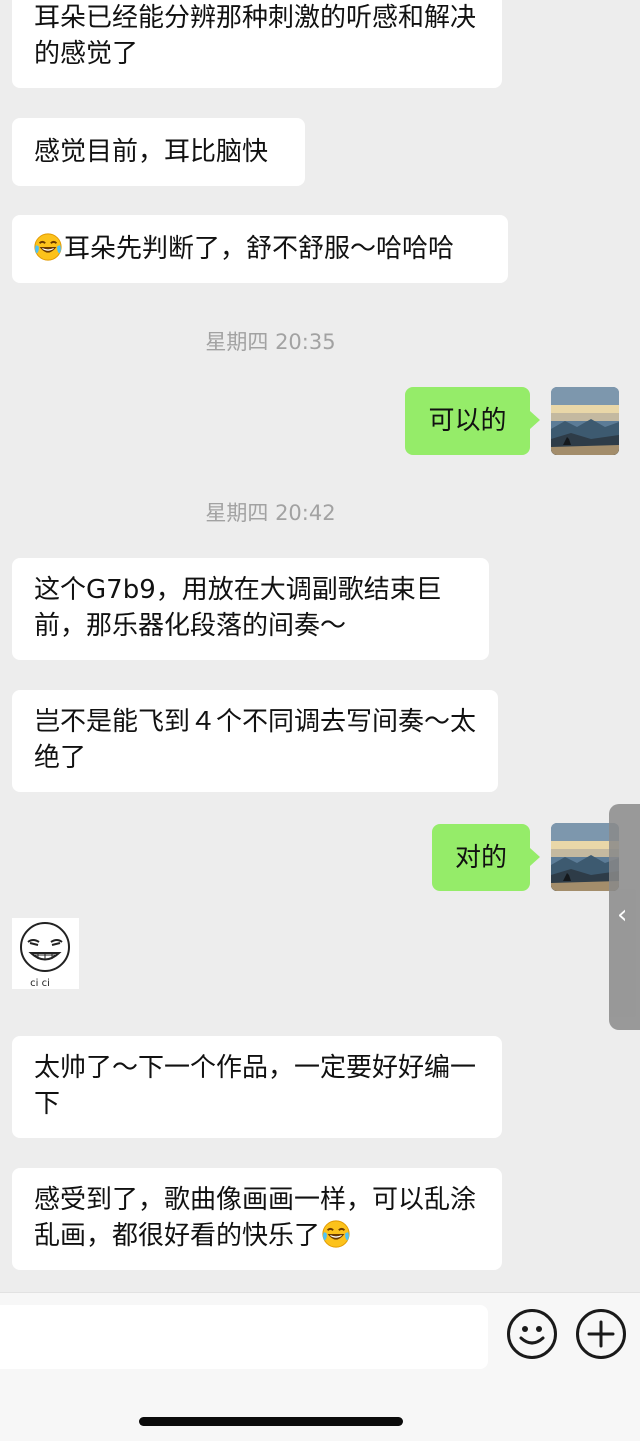 This screenshot has width=640, height=1441. Describe the element at coordinates (467, 421) in the screenshot. I see `message-text: 可以的` at that location.